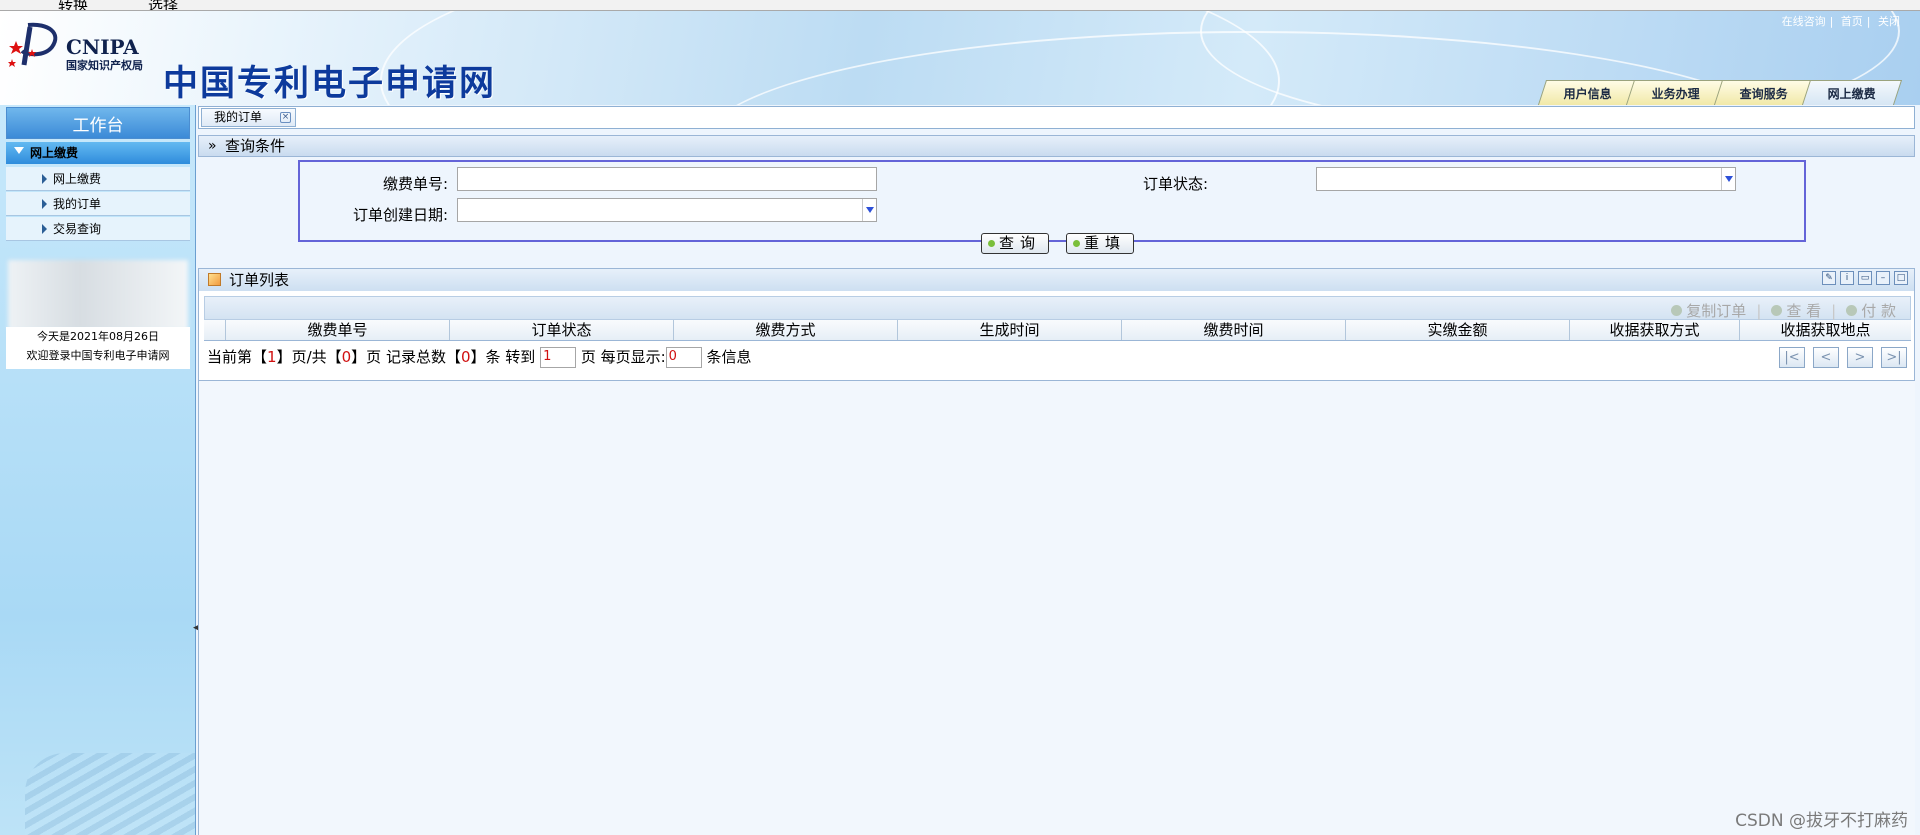 This screenshot has width=1920, height=835. What do you see at coordinates (110, 794) in the screenshot?
I see `keyboard-decoration` at bounding box center [110, 794].